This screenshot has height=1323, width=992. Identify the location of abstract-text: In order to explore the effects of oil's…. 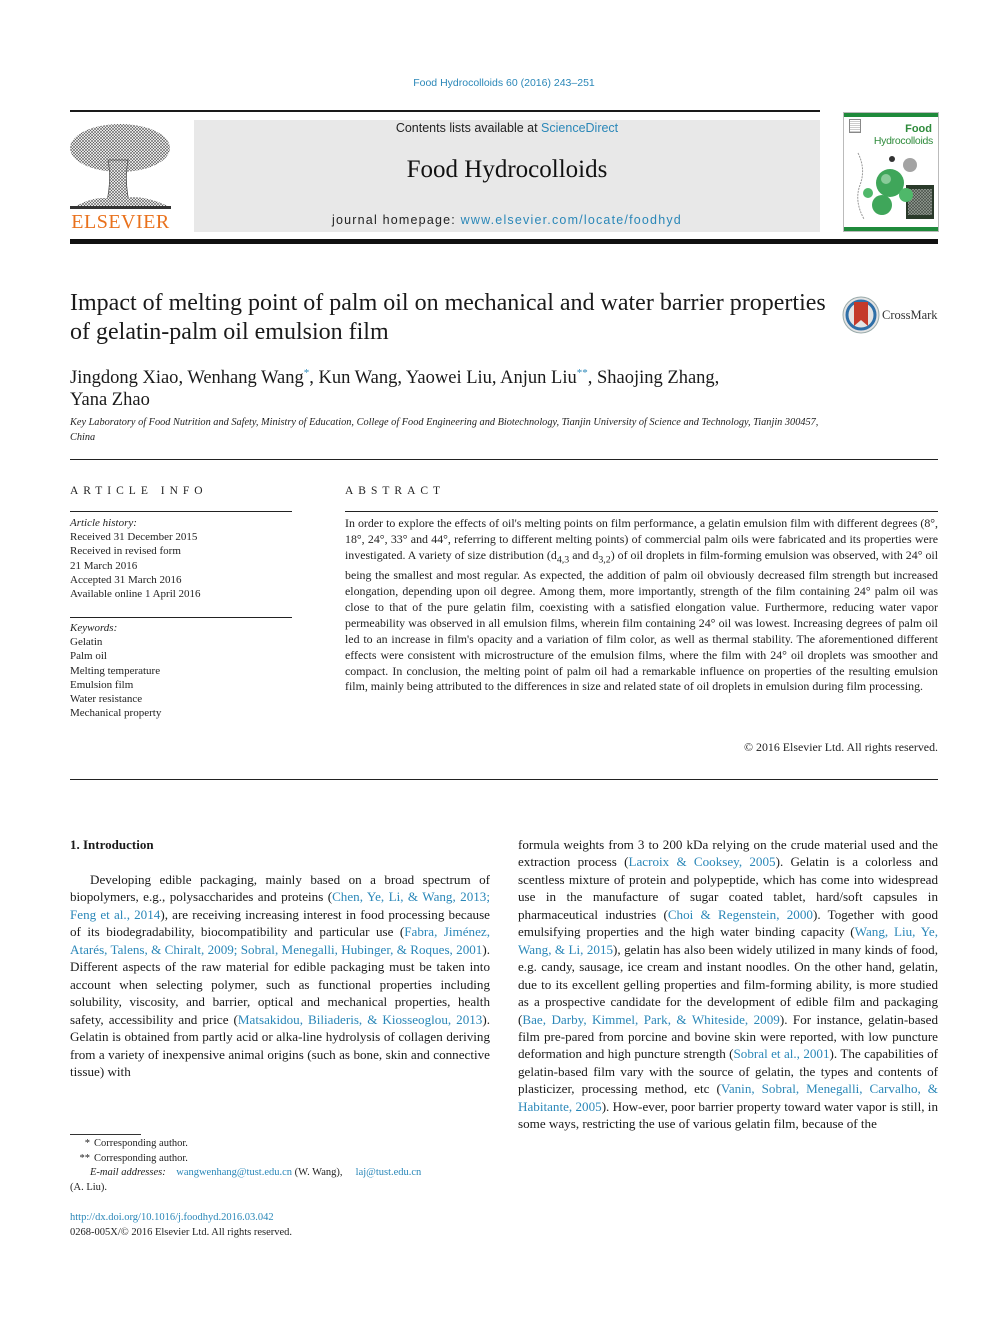
(641, 605).